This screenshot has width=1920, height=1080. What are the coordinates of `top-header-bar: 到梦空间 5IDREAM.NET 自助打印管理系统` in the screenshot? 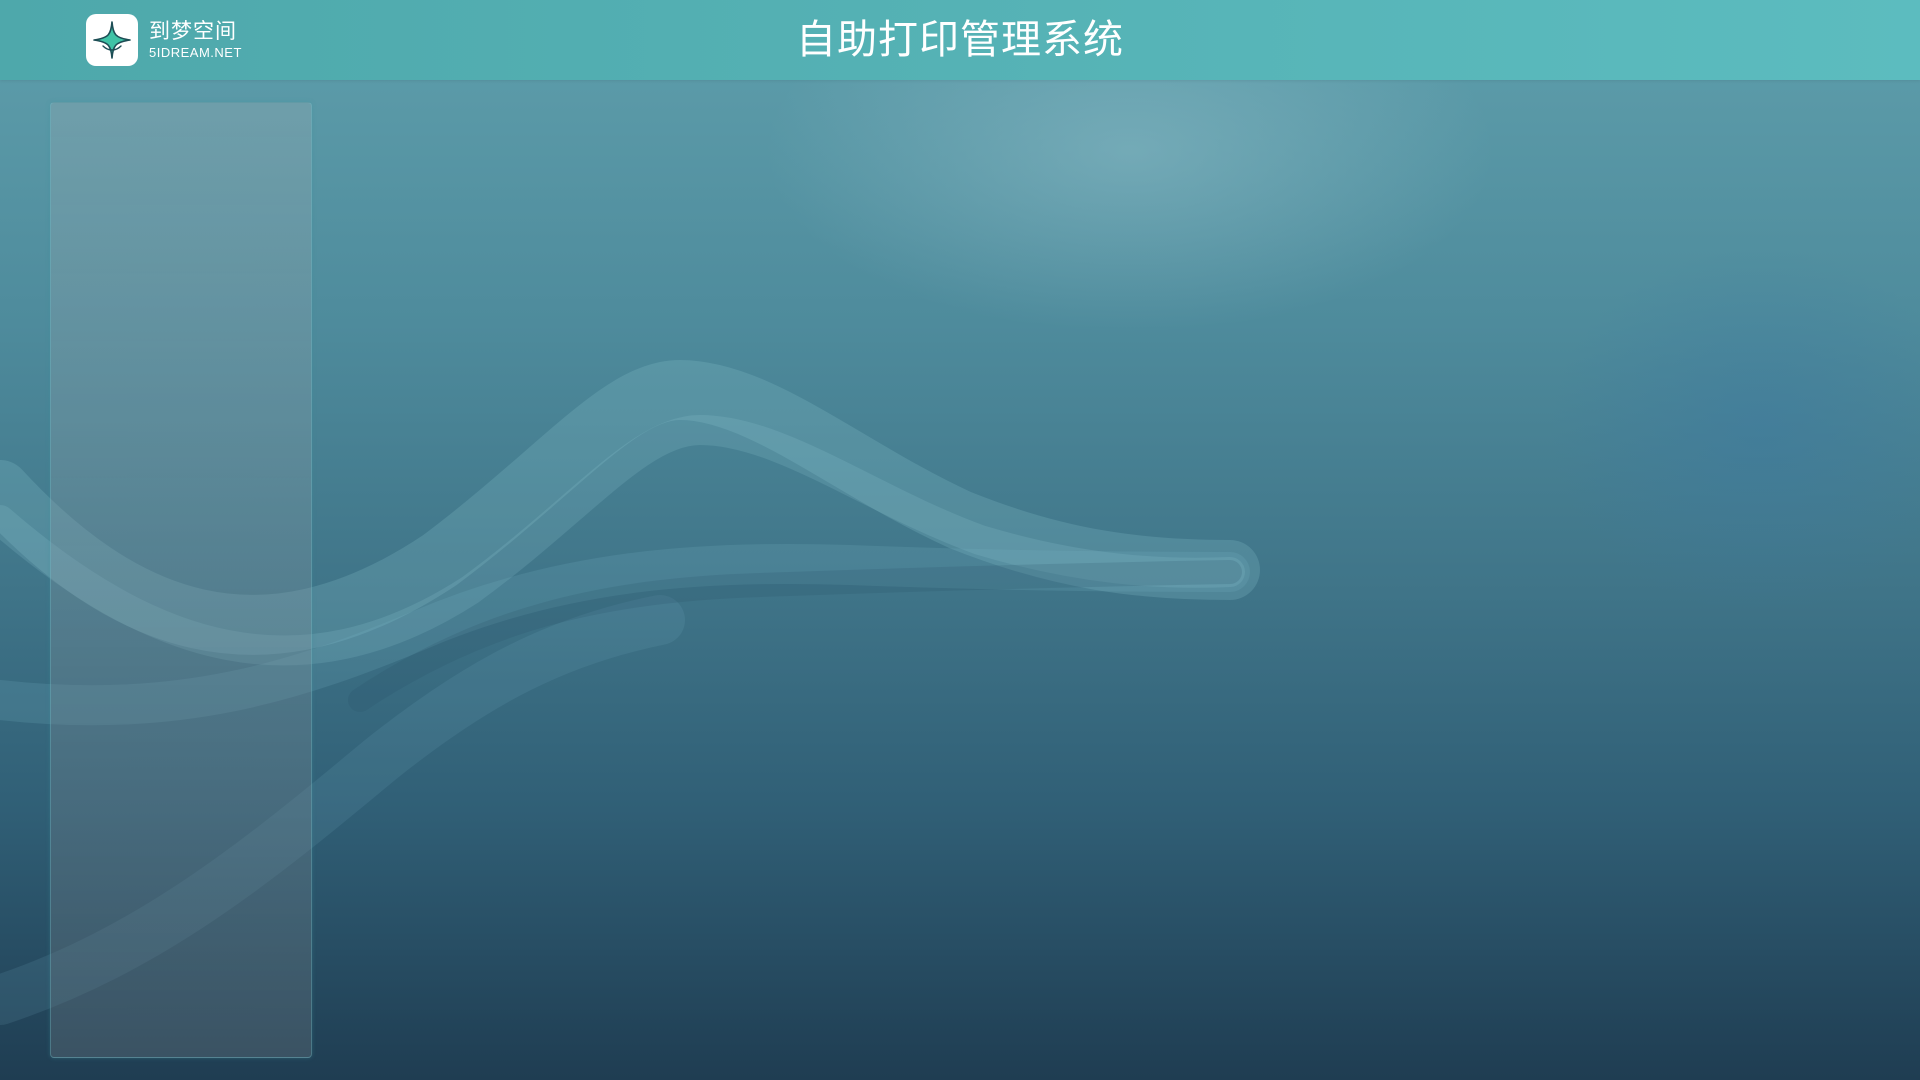 It's located at (960, 40).